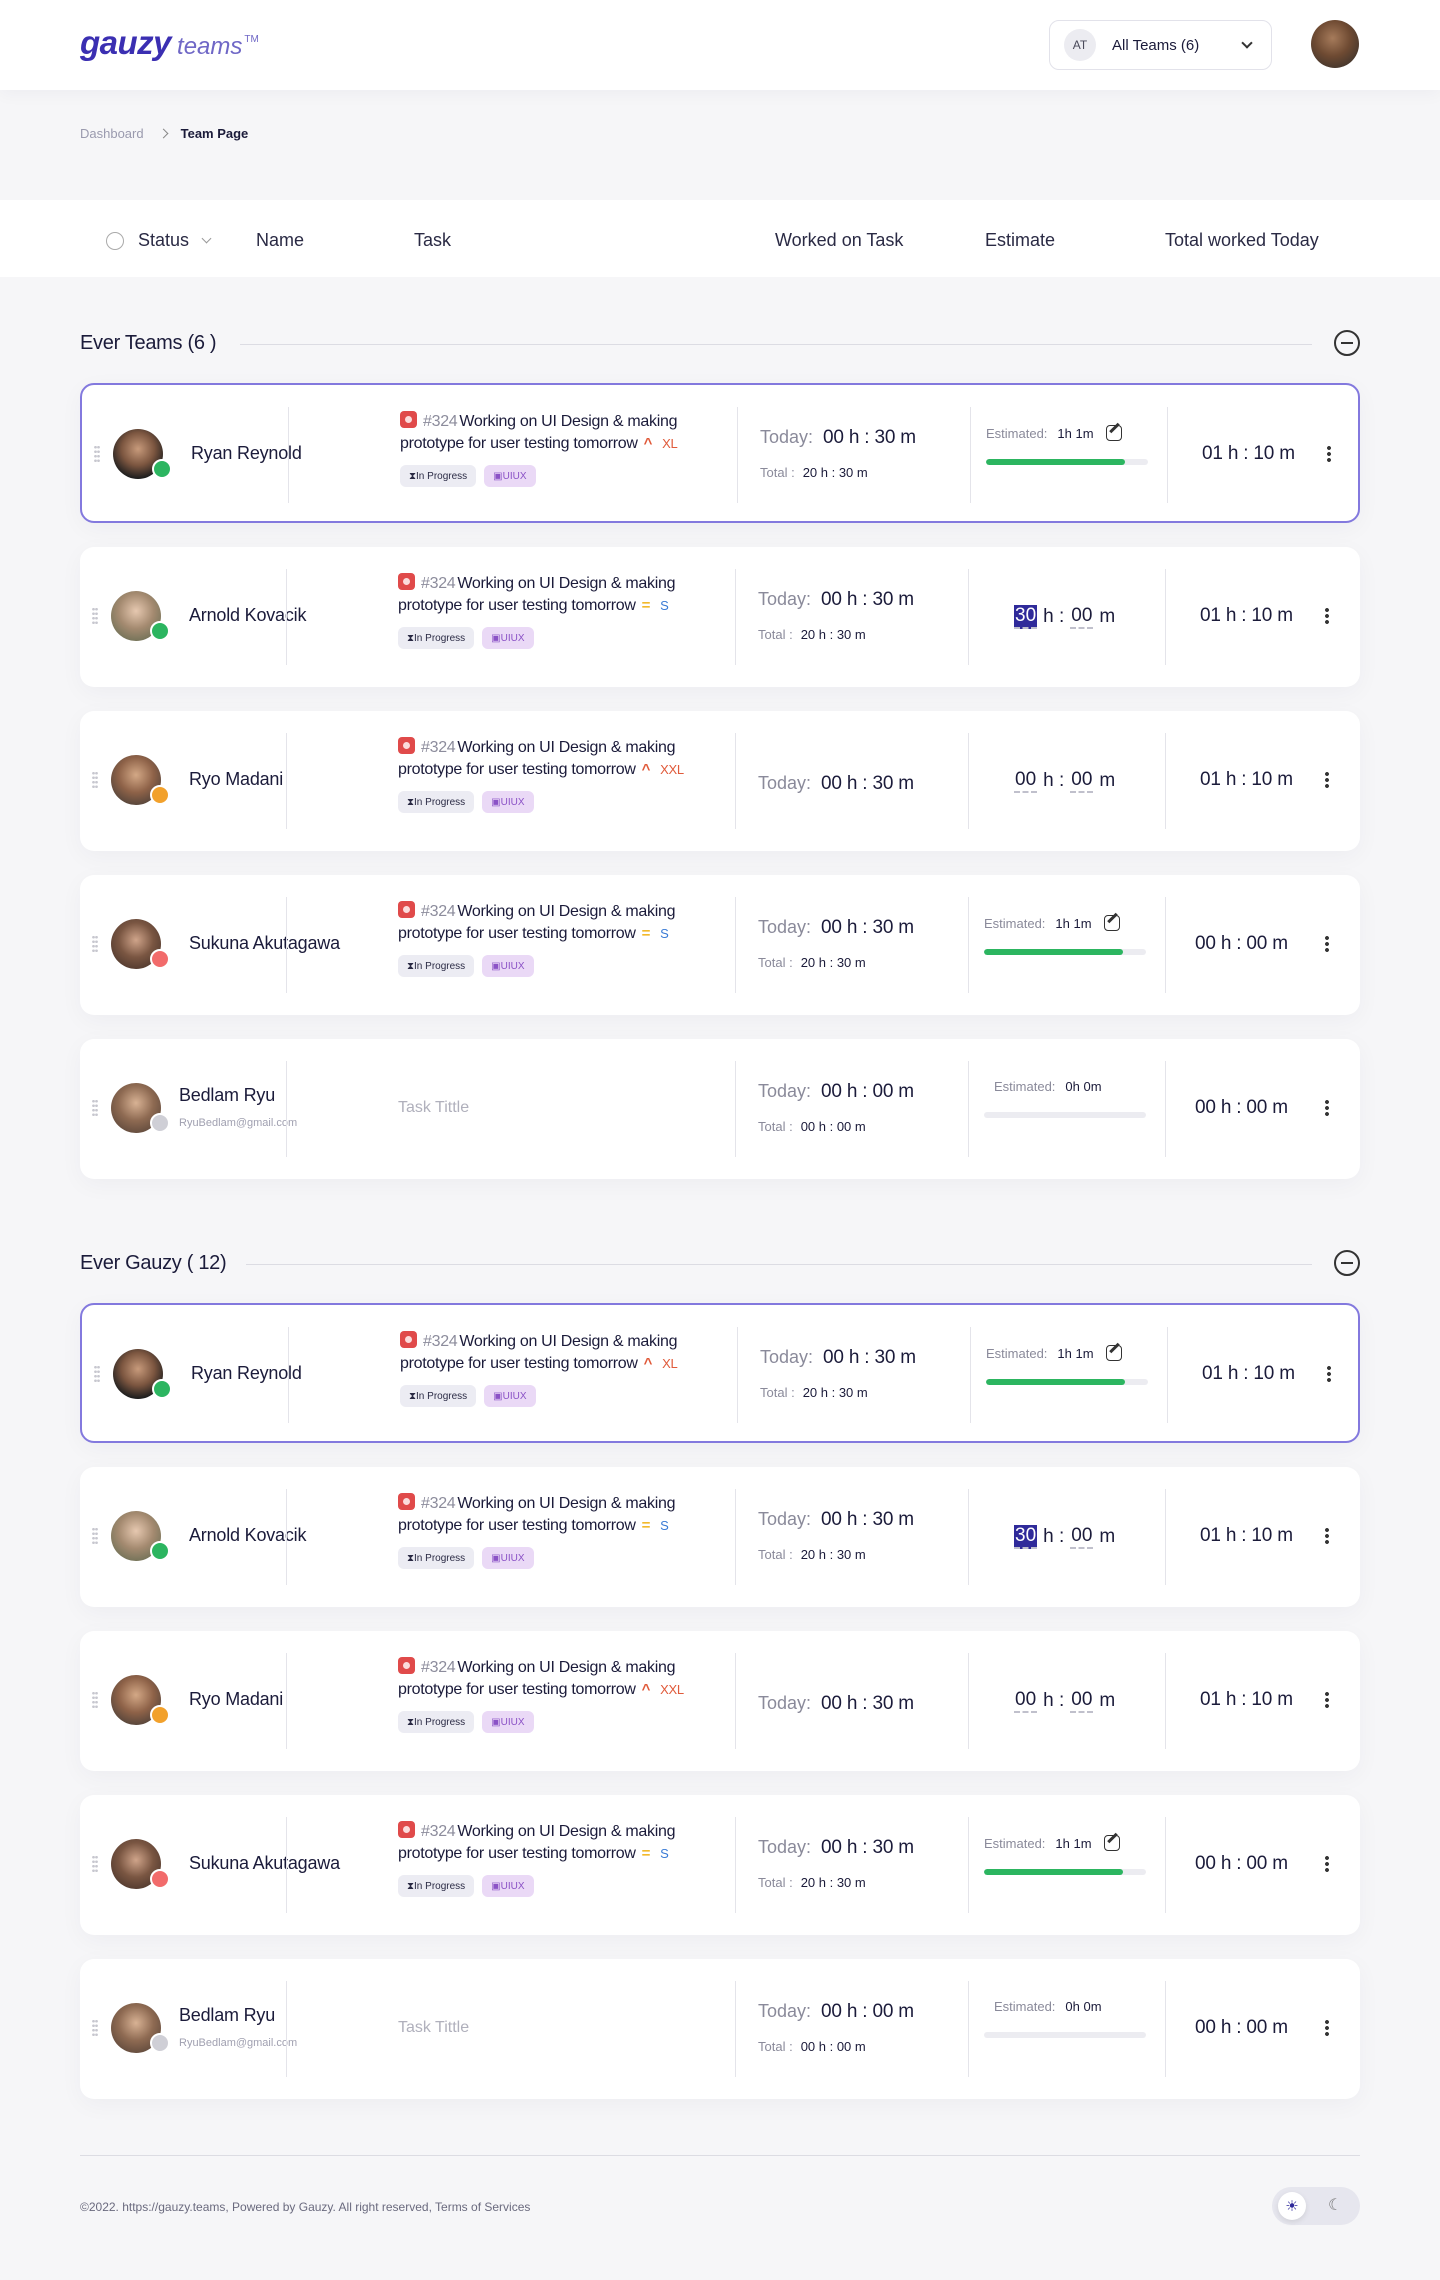 This screenshot has height=2280, width=1440. I want to click on gauzy-teams-logo: gauzy teams TM, so click(169, 43).